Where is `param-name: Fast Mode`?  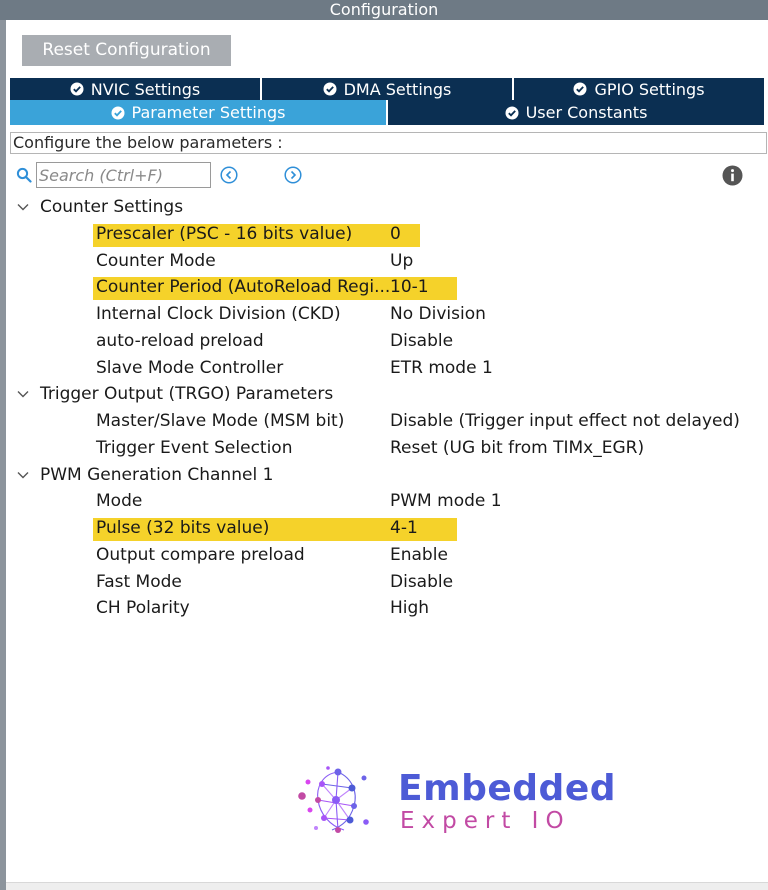
param-name: Fast Mode is located at coordinates (139, 581).